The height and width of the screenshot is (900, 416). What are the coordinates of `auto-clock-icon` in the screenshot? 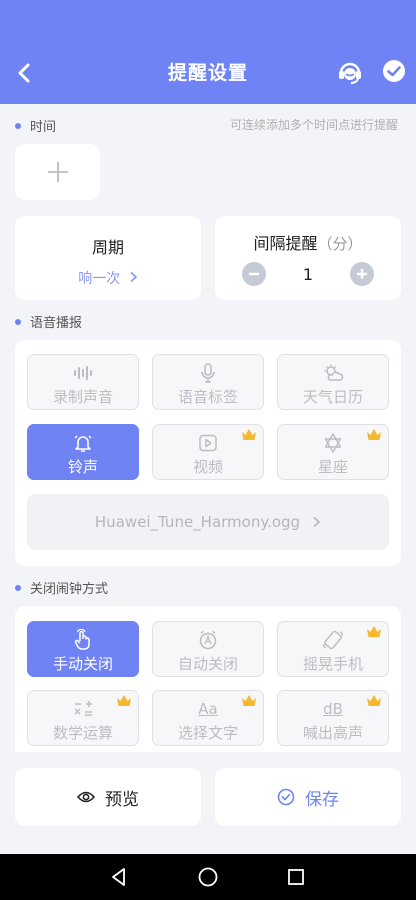 It's located at (208, 640).